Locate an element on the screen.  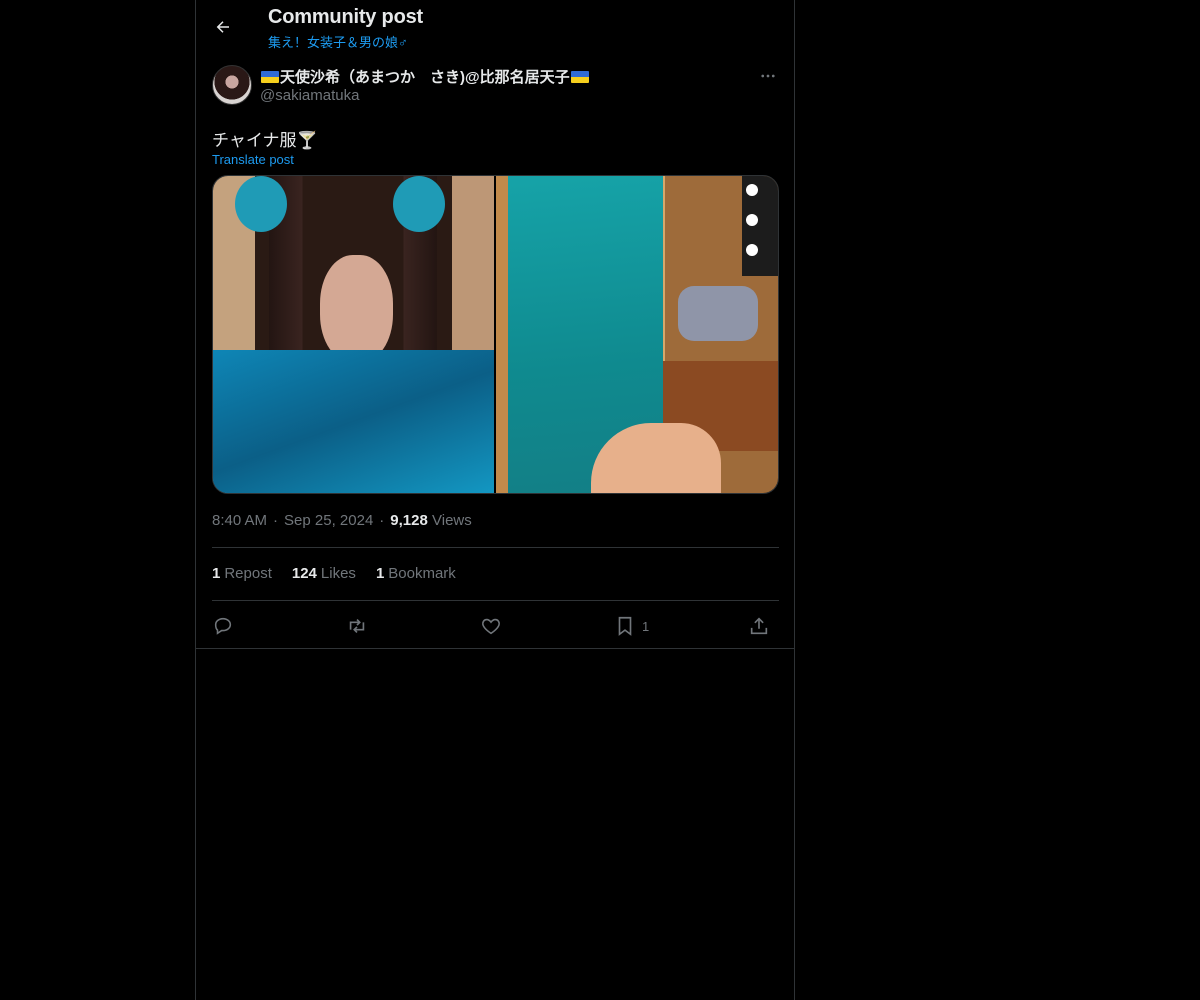
author-display-name: 天使沙希（あまつか さき)@比那名居天子 is located at coordinates (425, 76).